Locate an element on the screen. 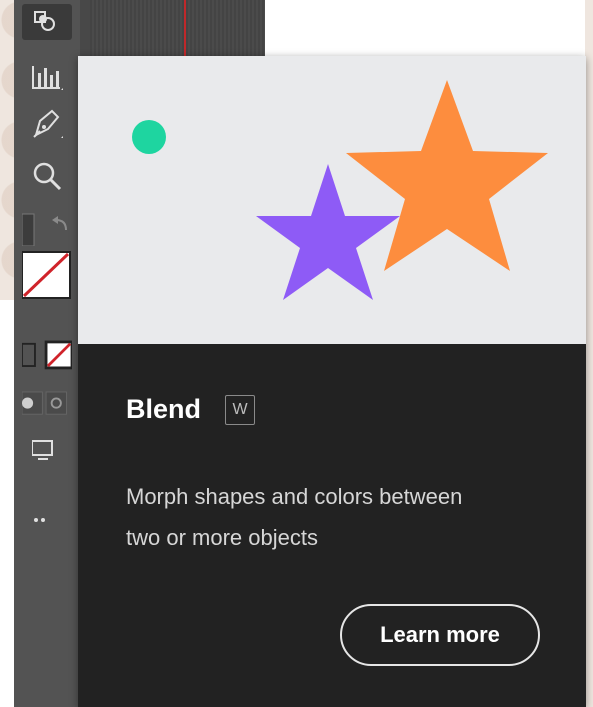 This screenshot has width=593, height=707. draw-mode-icon is located at coordinates (44, 403).